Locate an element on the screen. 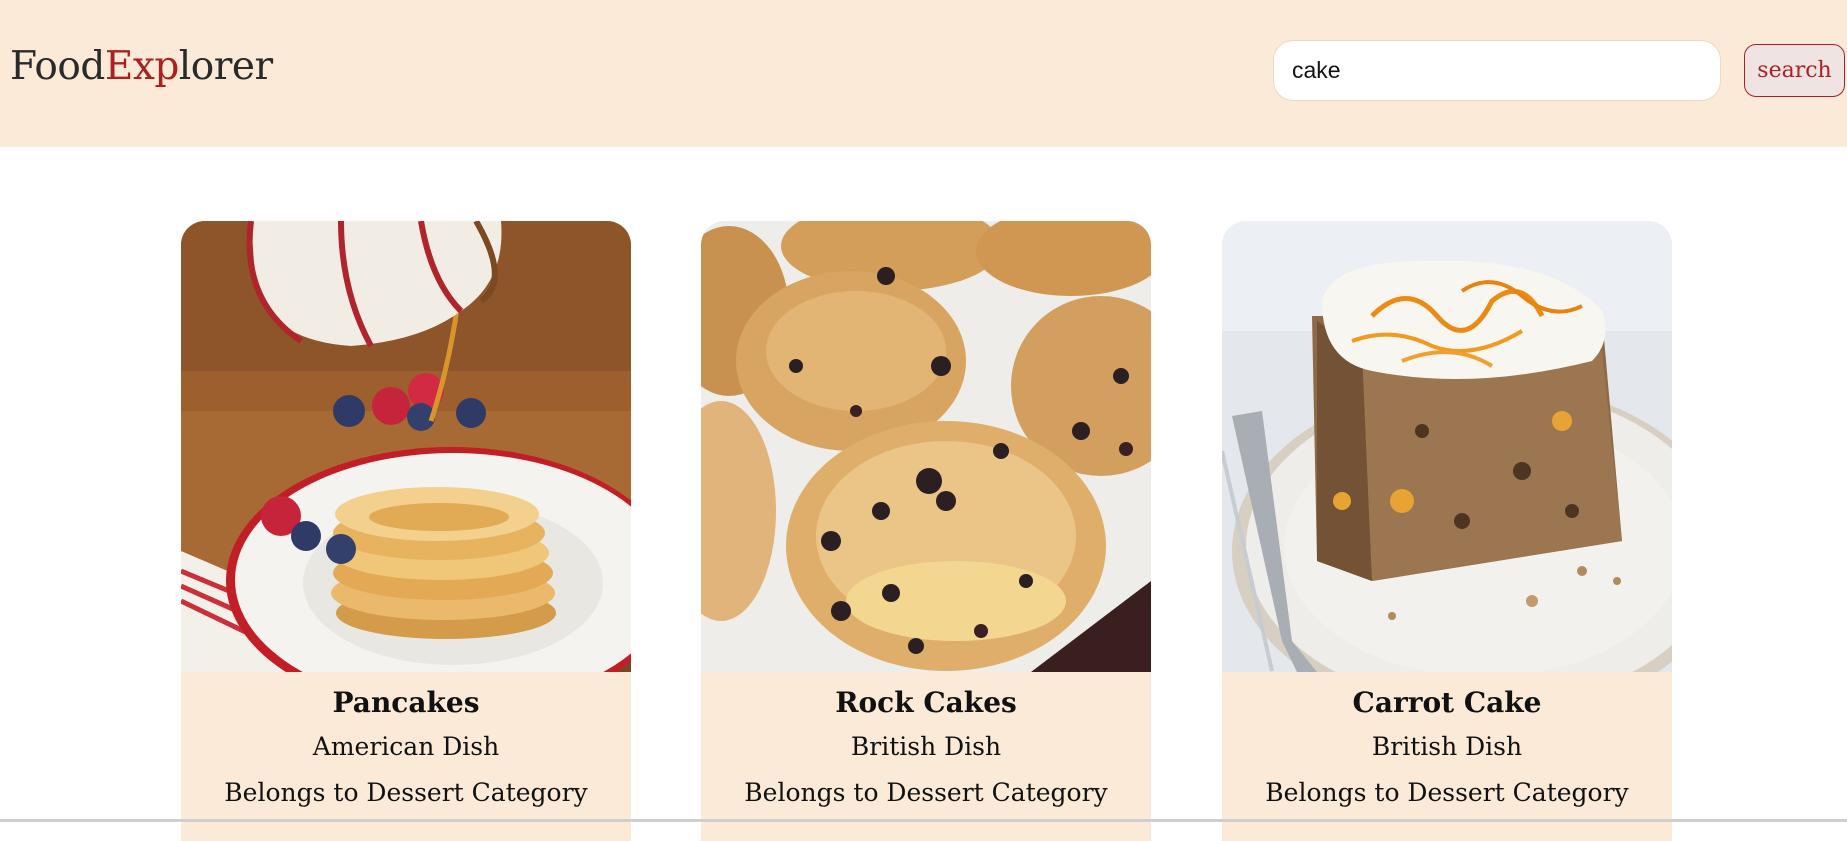 This screenshot has width=1847, height=841. logo-text-exp: Exp is located at coordinates (141, 66).